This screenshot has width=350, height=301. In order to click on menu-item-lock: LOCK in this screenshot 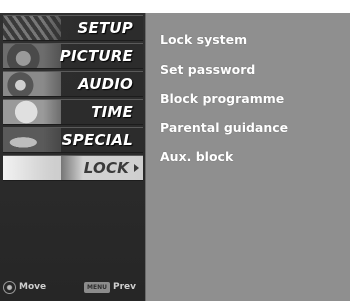, I will do `click(73, 168)`.